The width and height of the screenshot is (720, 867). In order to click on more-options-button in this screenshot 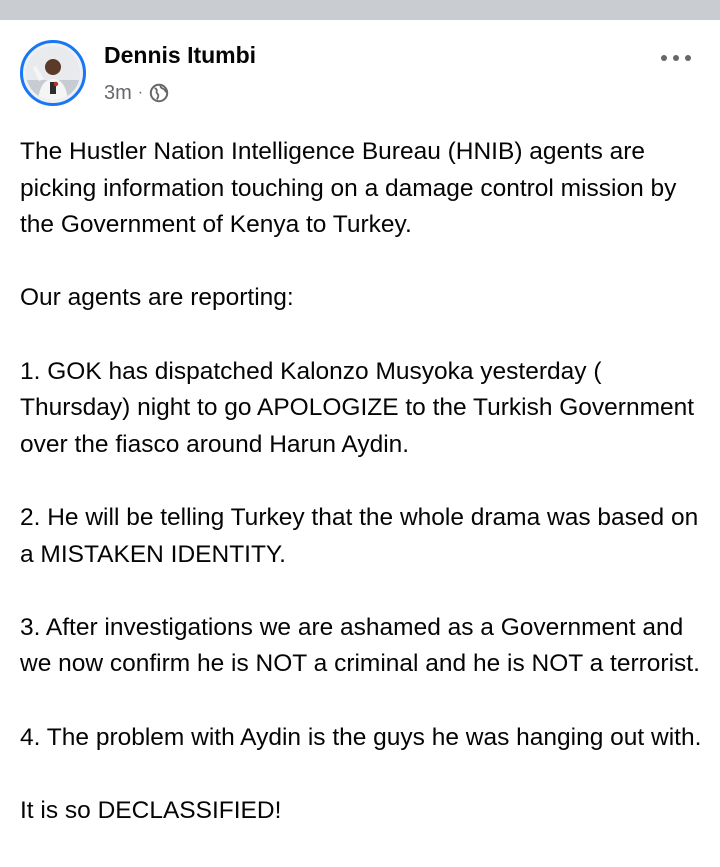, I will do `click(676, 58)`.